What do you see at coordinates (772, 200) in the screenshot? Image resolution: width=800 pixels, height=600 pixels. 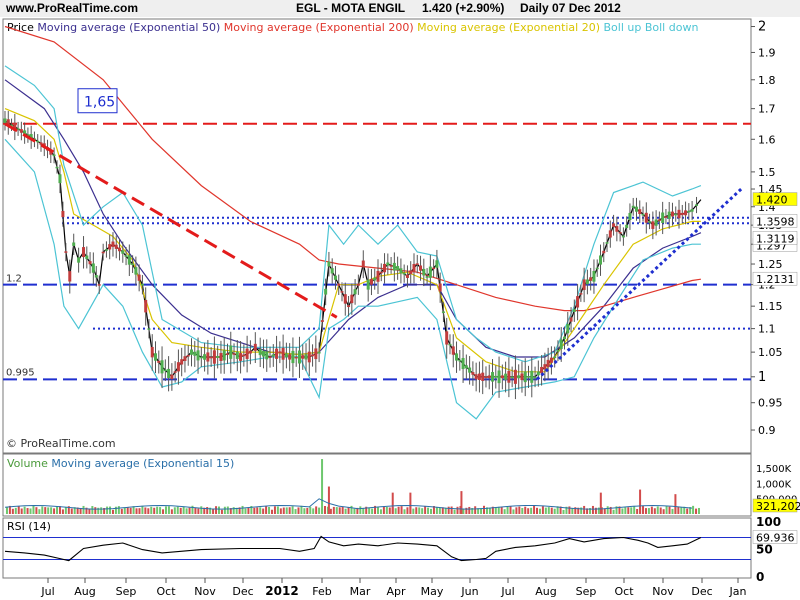 I see `value-label: 1.420` at bounding box center [772, 200].